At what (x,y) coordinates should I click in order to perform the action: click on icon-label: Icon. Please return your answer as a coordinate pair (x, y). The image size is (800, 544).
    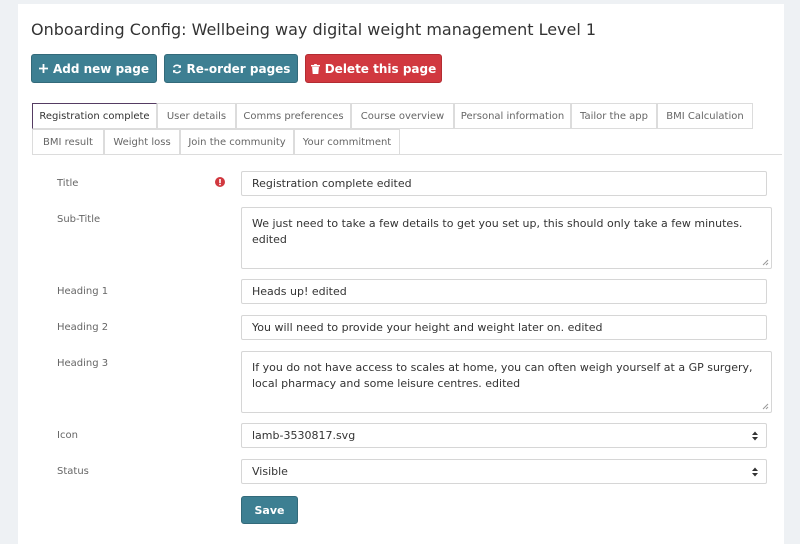
    Looking at the image, I should click on (67, 435).